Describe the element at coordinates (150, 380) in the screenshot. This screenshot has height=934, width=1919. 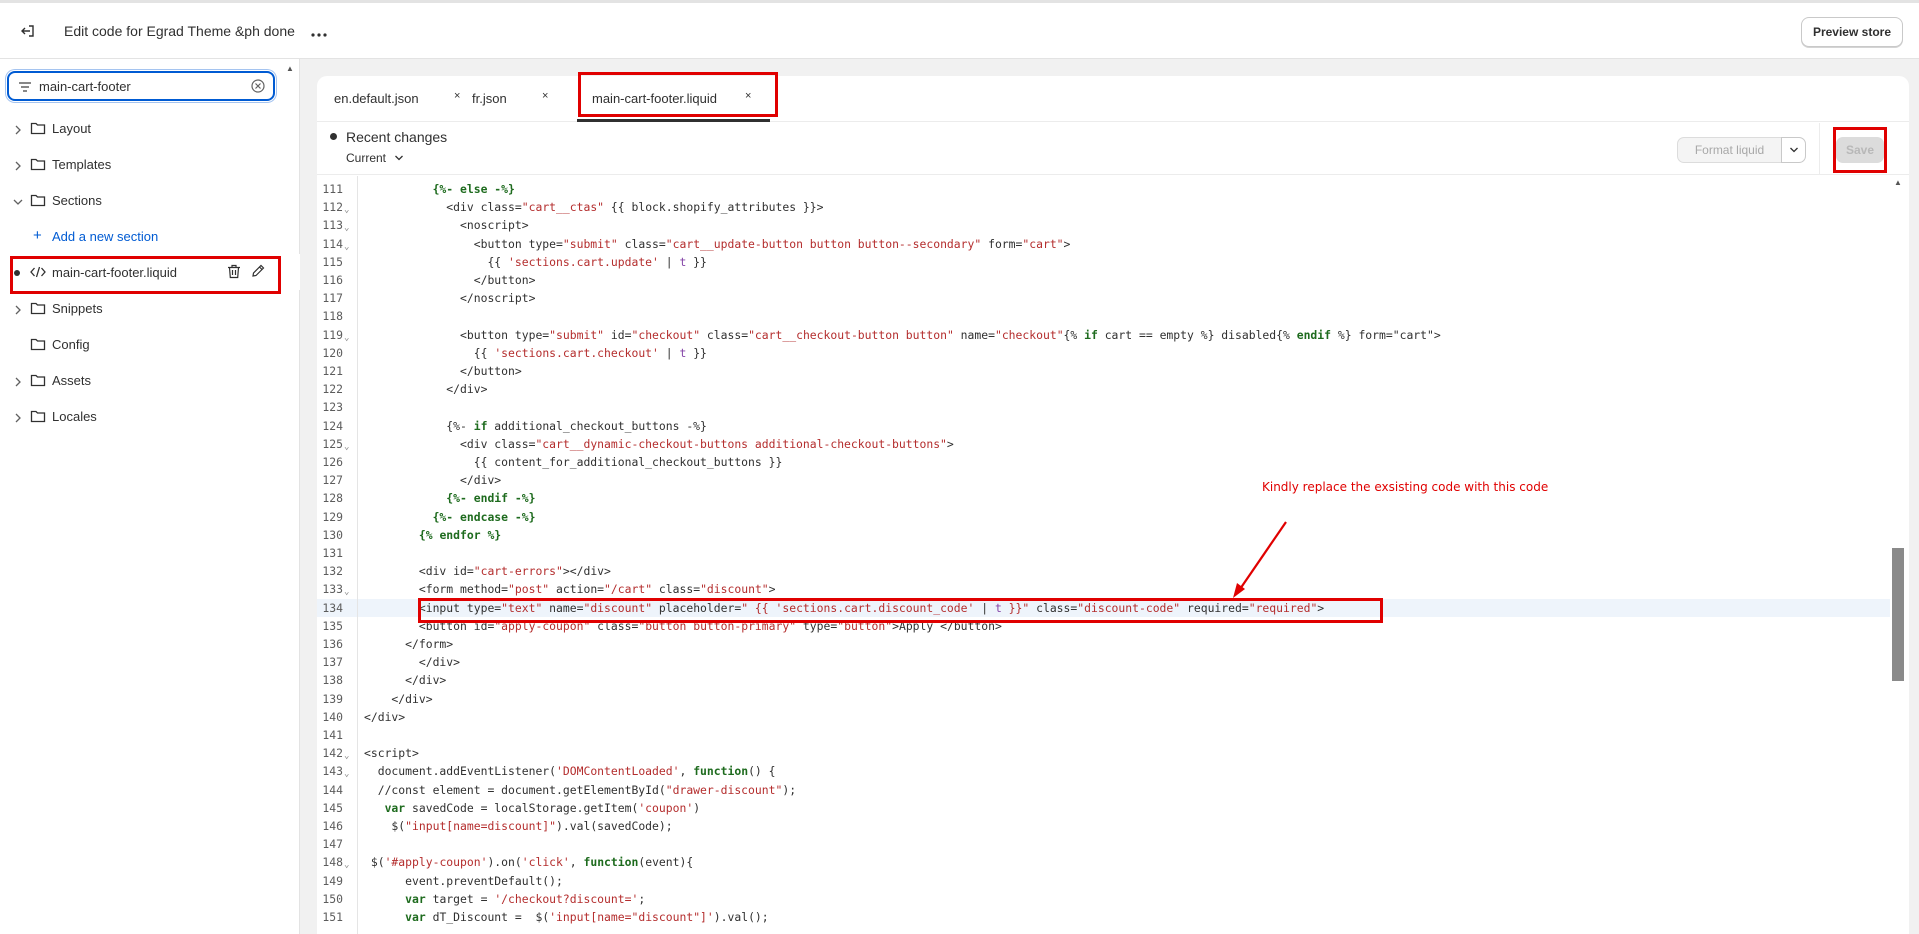
I see `folder-assets: Assets` at that location.